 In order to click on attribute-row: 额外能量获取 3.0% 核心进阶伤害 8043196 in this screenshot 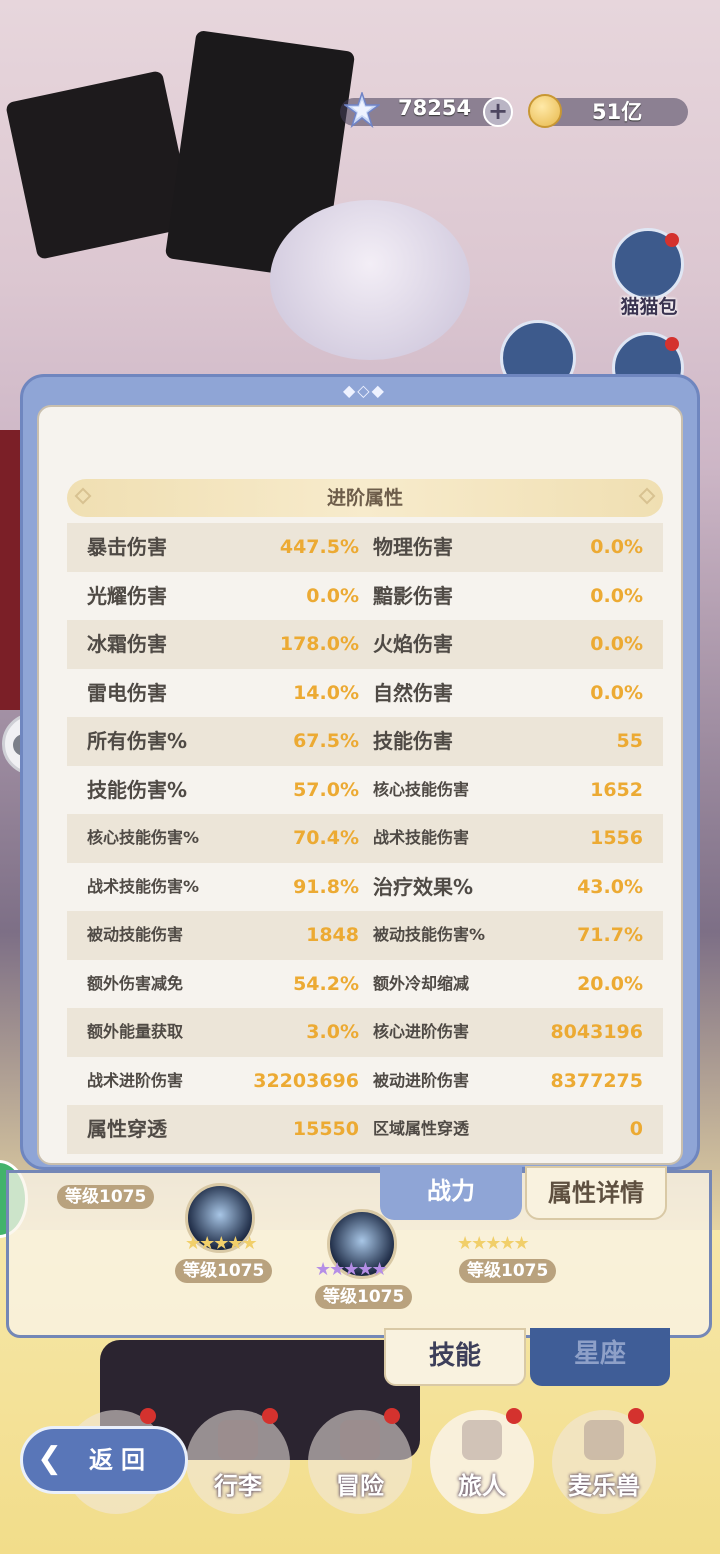, I will do `click(365, 1032)`.